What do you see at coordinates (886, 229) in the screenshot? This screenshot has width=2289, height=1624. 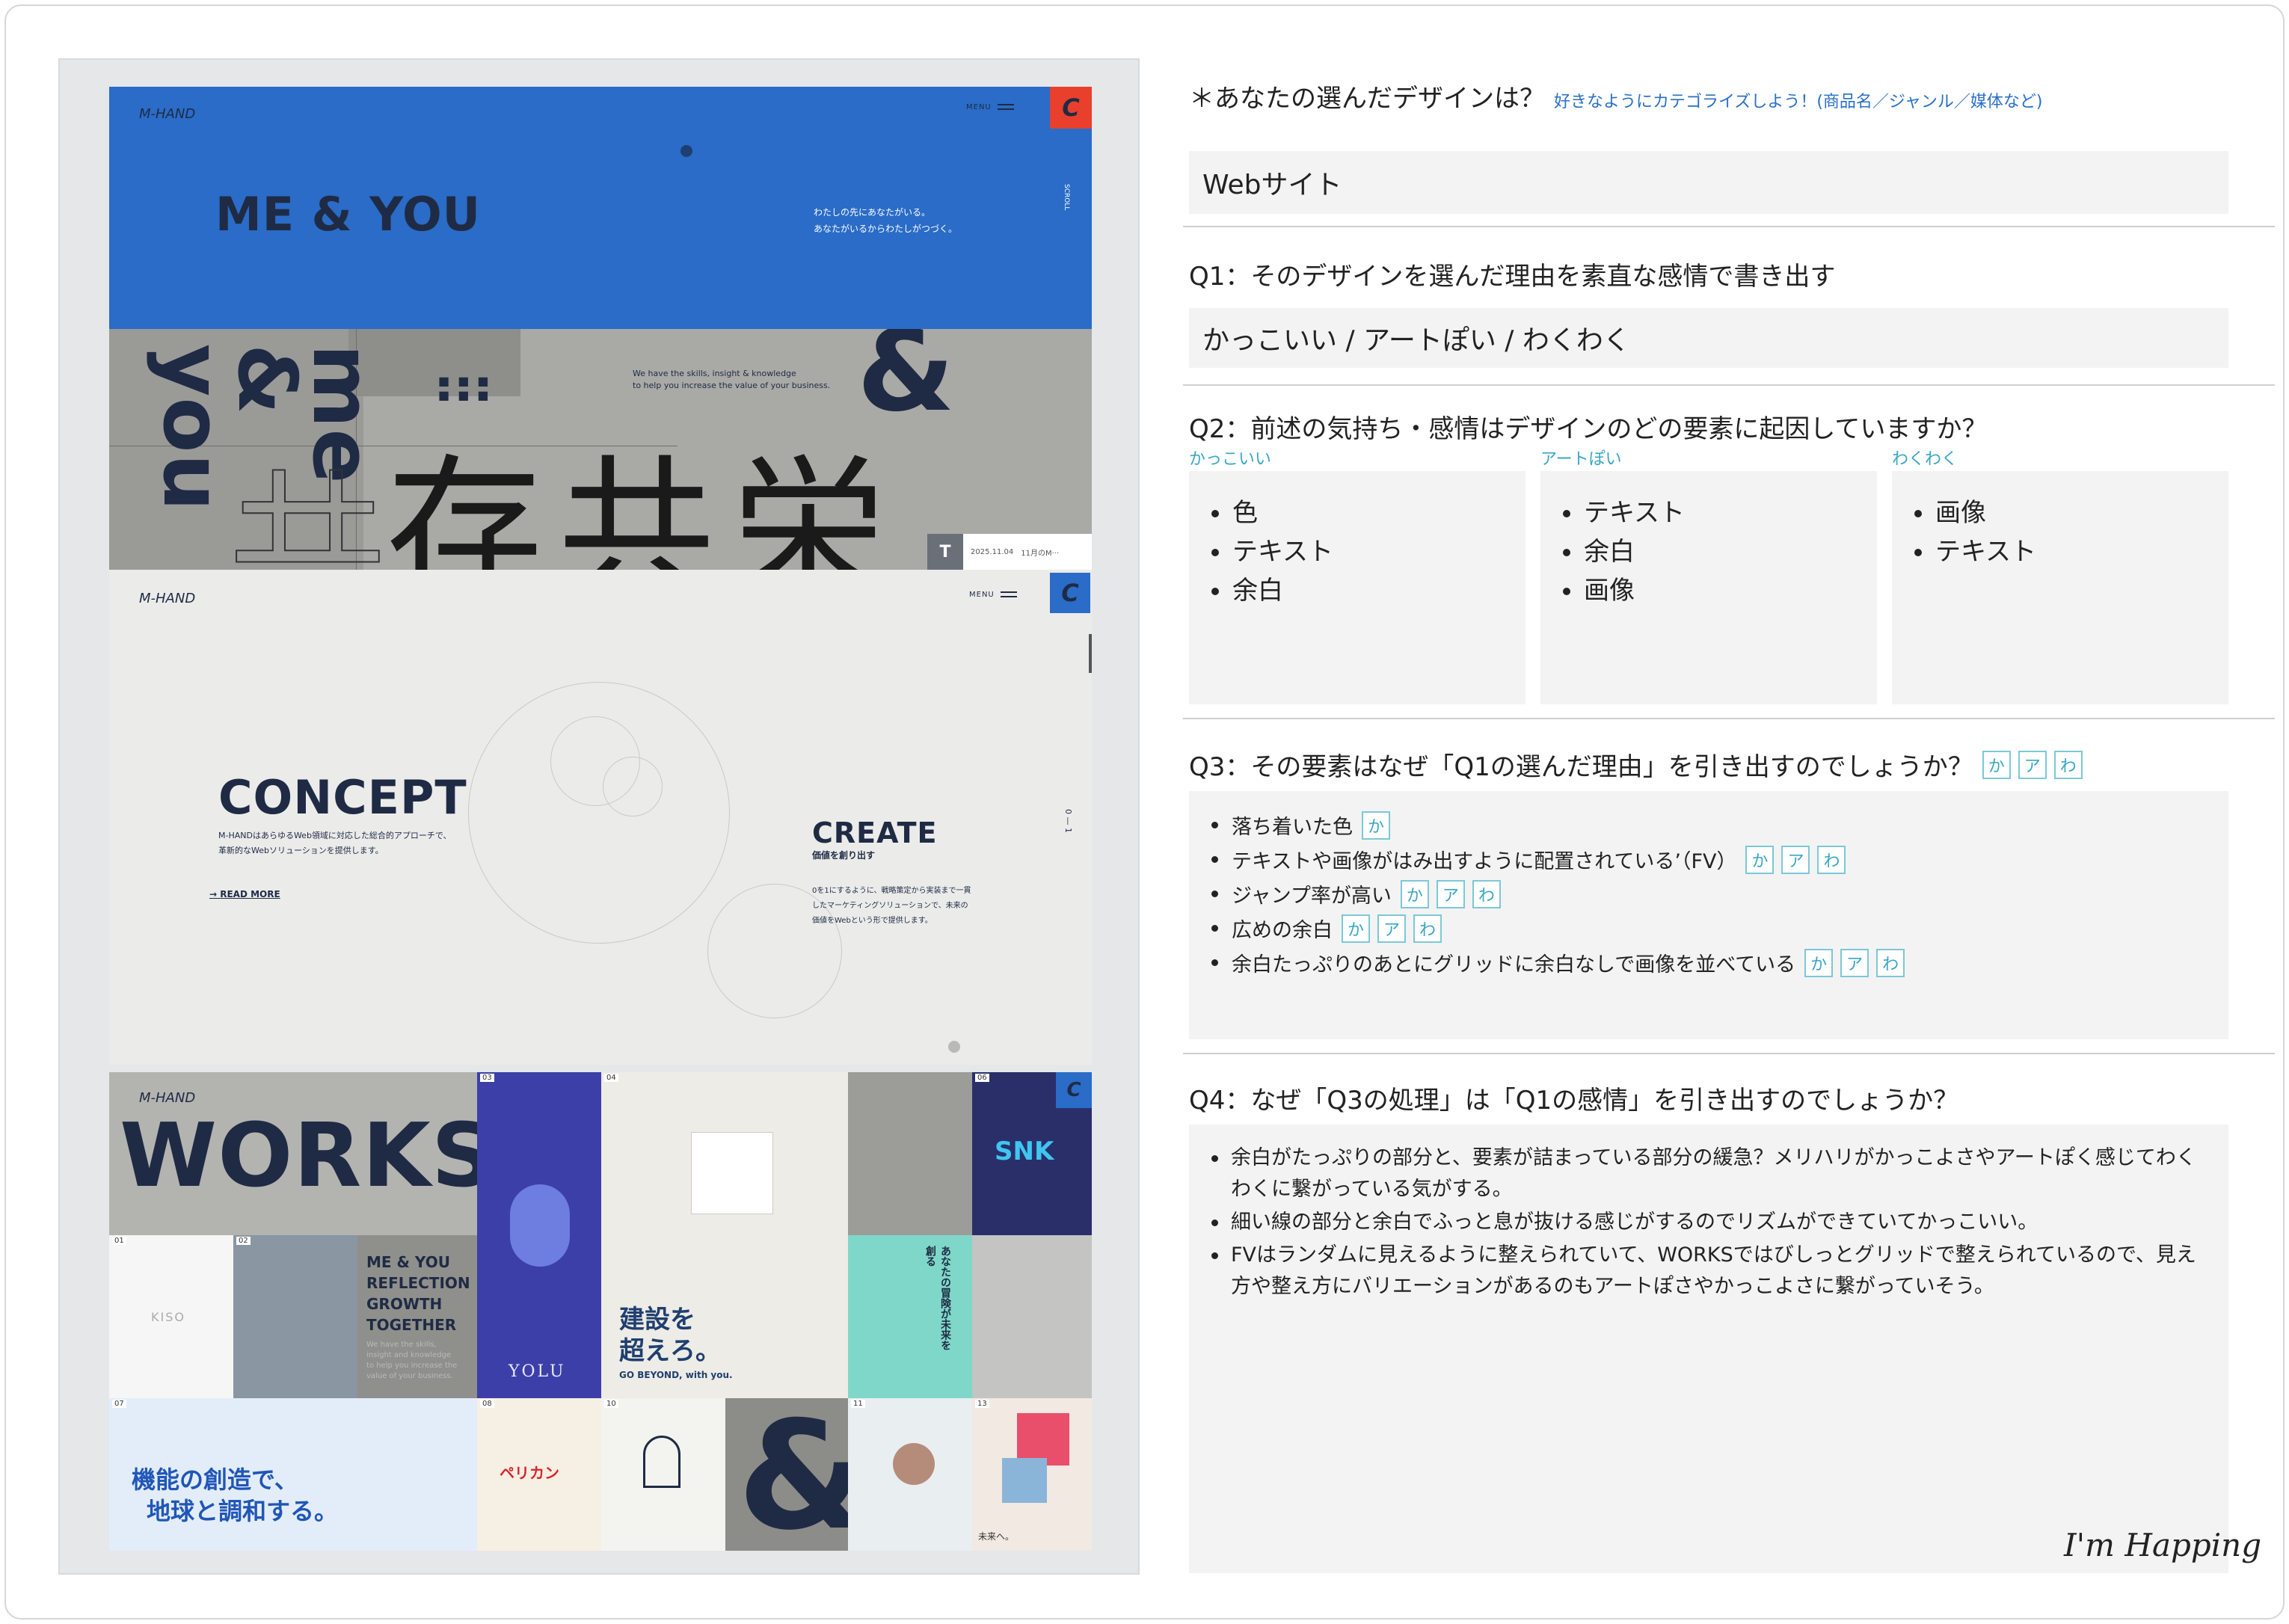 I see `hero-copy-2: あなたがいるからわたしがつづく。` at bounding box center [886, 229].